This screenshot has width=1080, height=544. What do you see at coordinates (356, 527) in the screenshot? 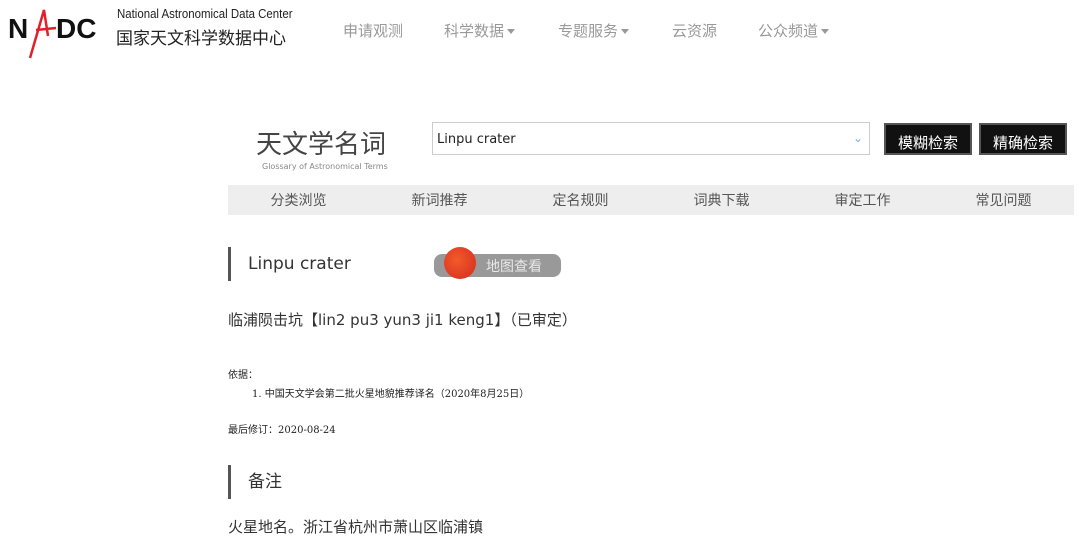
I see `notes-text: 火星地名。浙江省杭州市萧山区临浦镇` at bounding box center [356, 527].